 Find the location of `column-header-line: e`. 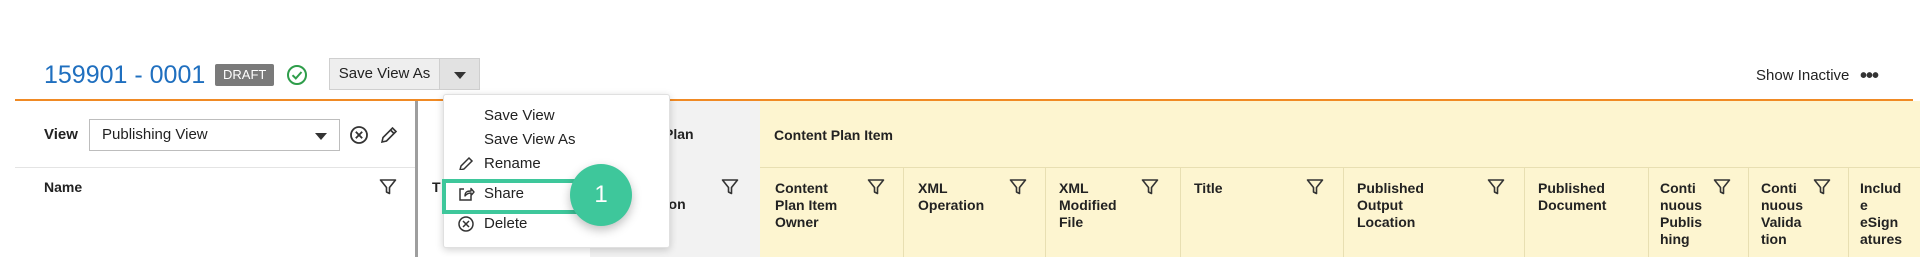

column-header-line: e is located at coordinates (1864, 205).